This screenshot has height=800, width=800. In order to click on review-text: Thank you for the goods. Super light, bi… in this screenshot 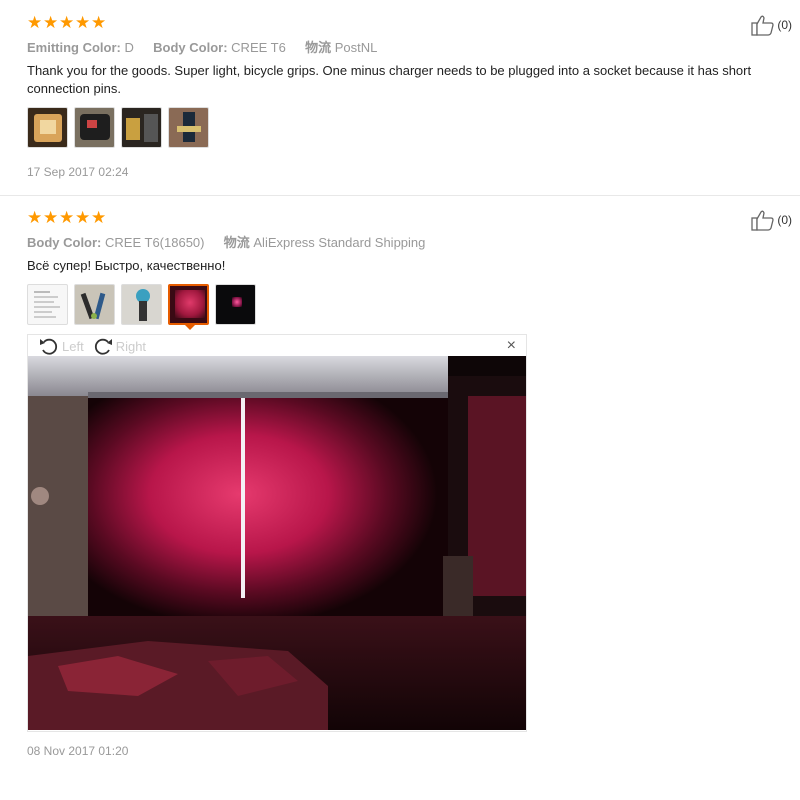, I will do `click(389, 79)`.